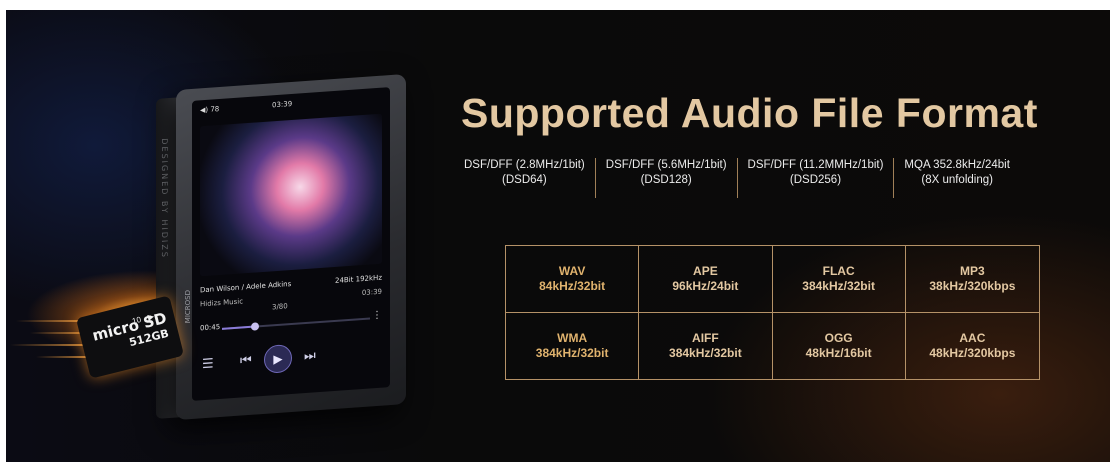 The width and height of the screenshot is (1114, 463). What do you see at coordinates (282, 104) in the screenshot?
I see `status-clock: 03:39` at bounding box center [282, 104].